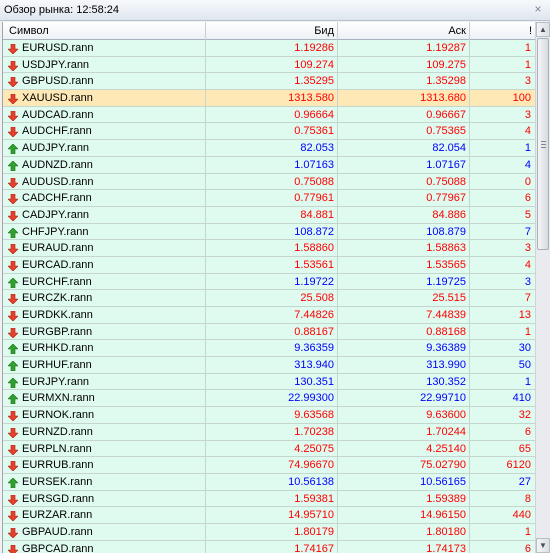 The width and height of the screenshot is (550, 553). What do you see at coordinates (104, 331) in the screenshot?
I see `symbol-cell: EURGBP.rann` at bounding box center [104, 331].